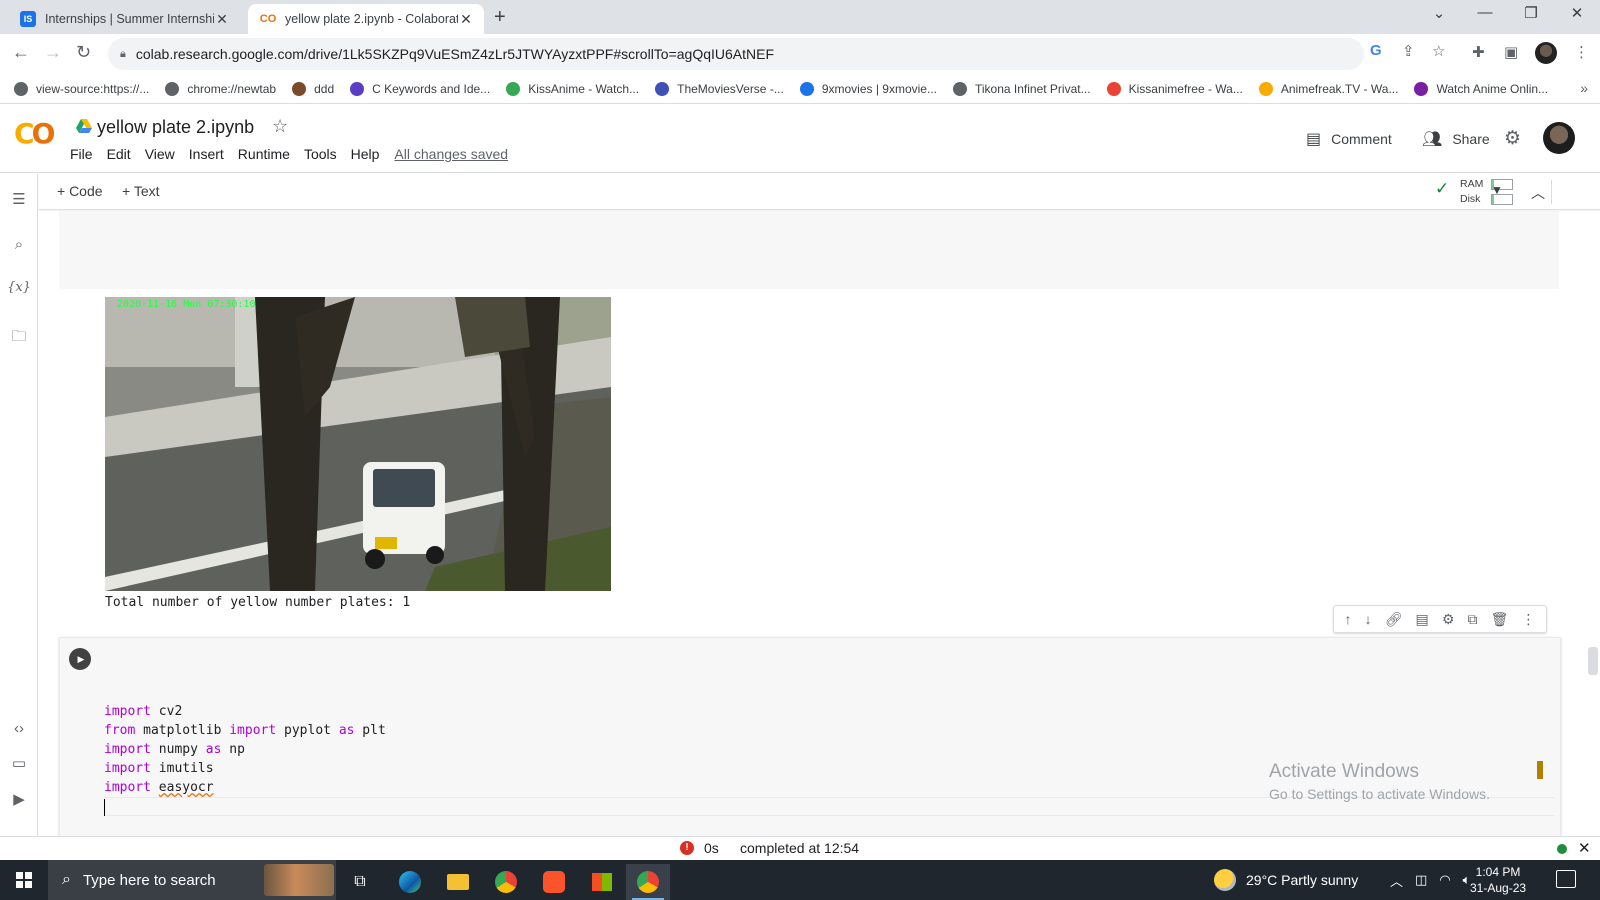 The width and height of the screenshot is (1600, 900). What do you see at coordinates (799, 848) in the screenshot?
I see `completion-status: completed at 12:54` at bounding box center [799, 848].